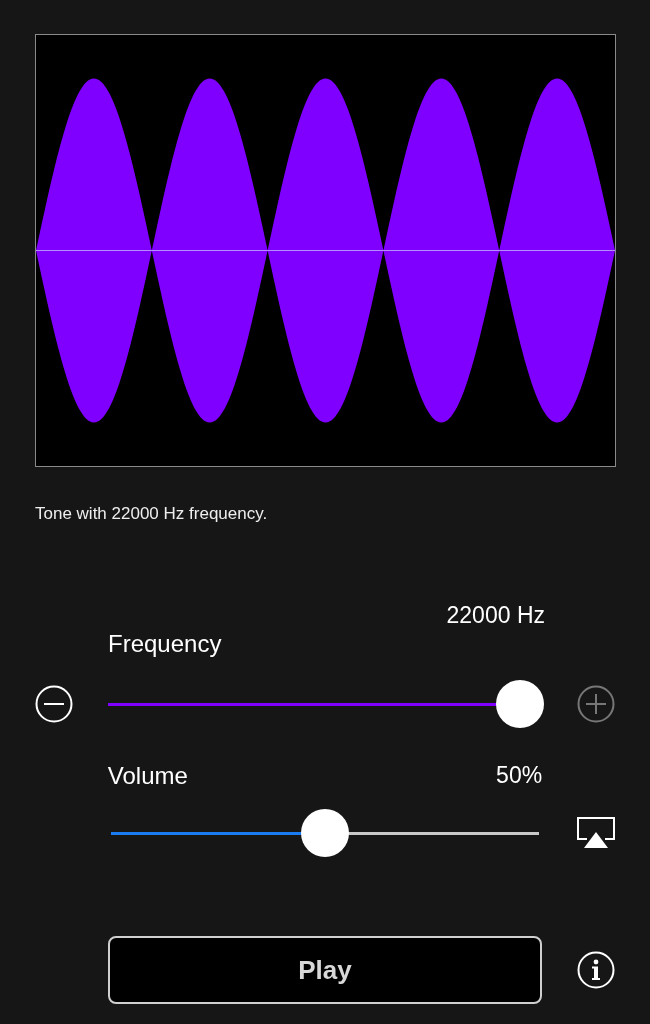  I want to click on info-button, so click(596, 970).